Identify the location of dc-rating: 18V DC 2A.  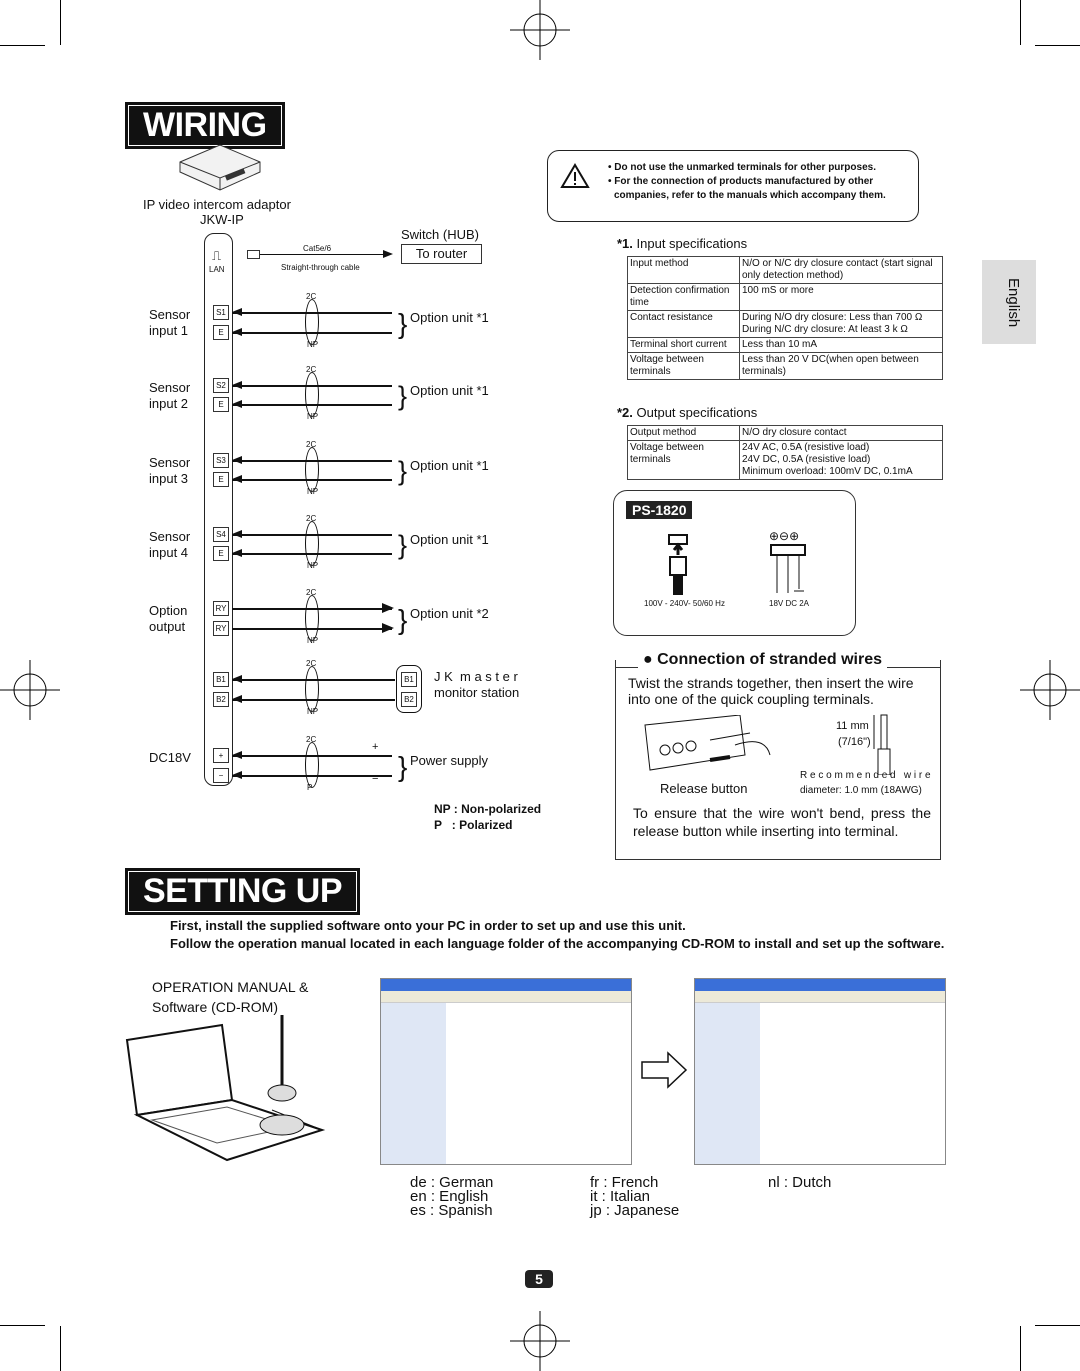
(789, 603).